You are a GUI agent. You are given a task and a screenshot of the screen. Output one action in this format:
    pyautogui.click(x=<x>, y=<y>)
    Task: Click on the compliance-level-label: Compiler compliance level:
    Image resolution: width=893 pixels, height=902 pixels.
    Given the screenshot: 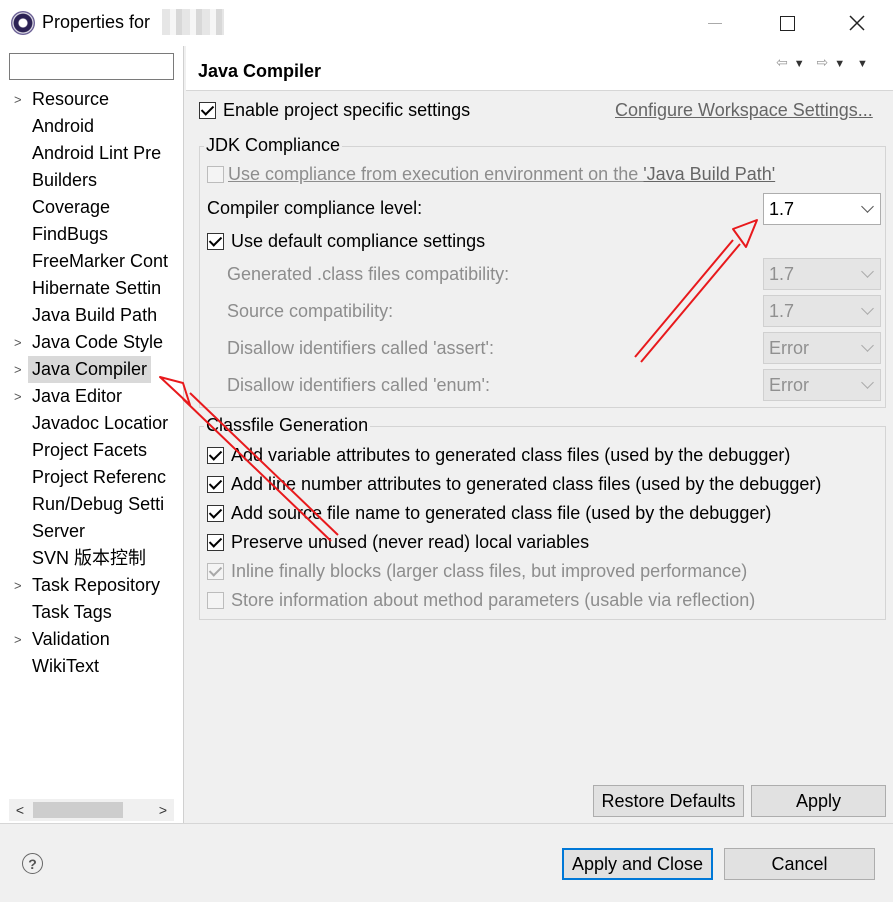 What is the action you would take?
    pyautogui.click(x=315, y=208)
    